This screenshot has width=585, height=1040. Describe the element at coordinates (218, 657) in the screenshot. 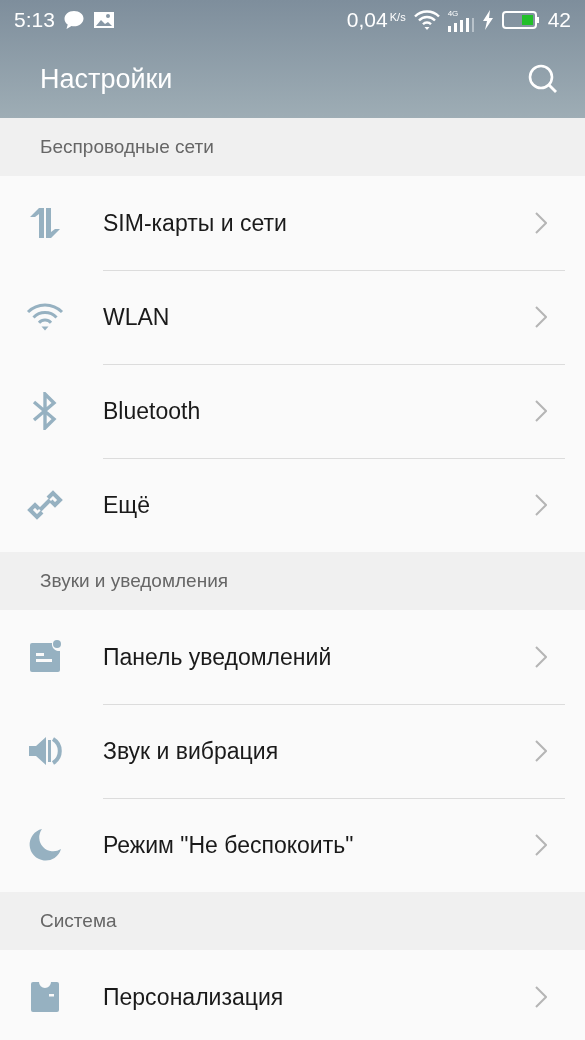

I see `item-label: Панель уведомлений` at that location.